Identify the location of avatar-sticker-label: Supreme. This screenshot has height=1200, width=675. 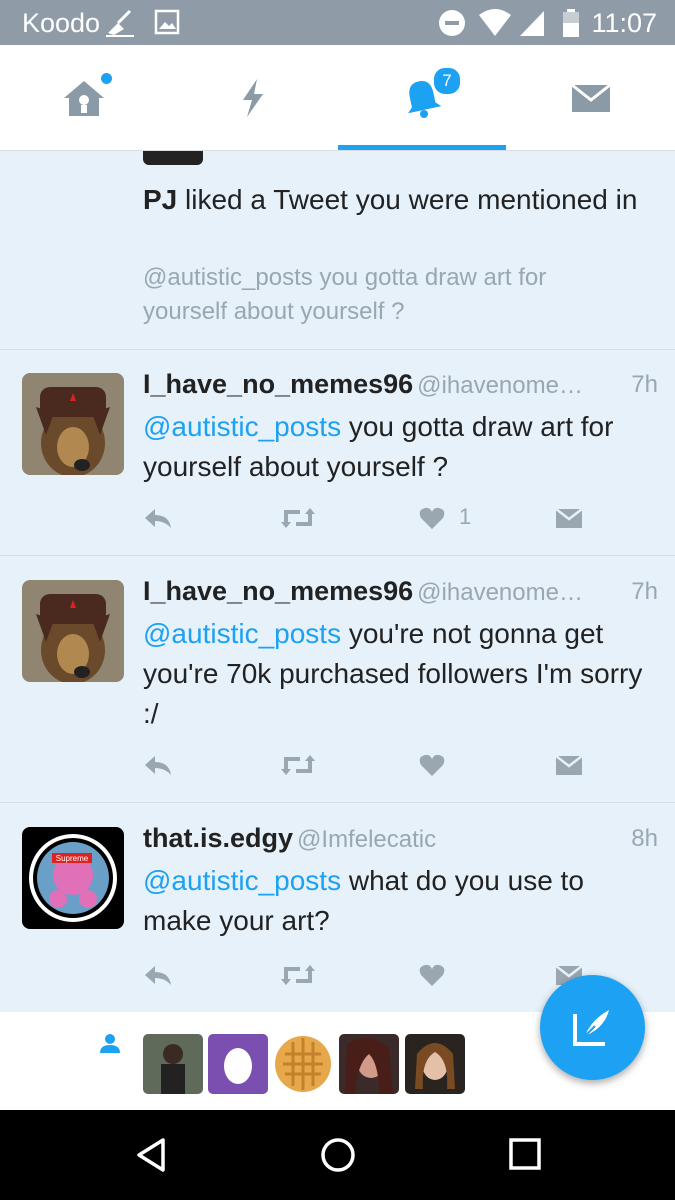
(72, 858).